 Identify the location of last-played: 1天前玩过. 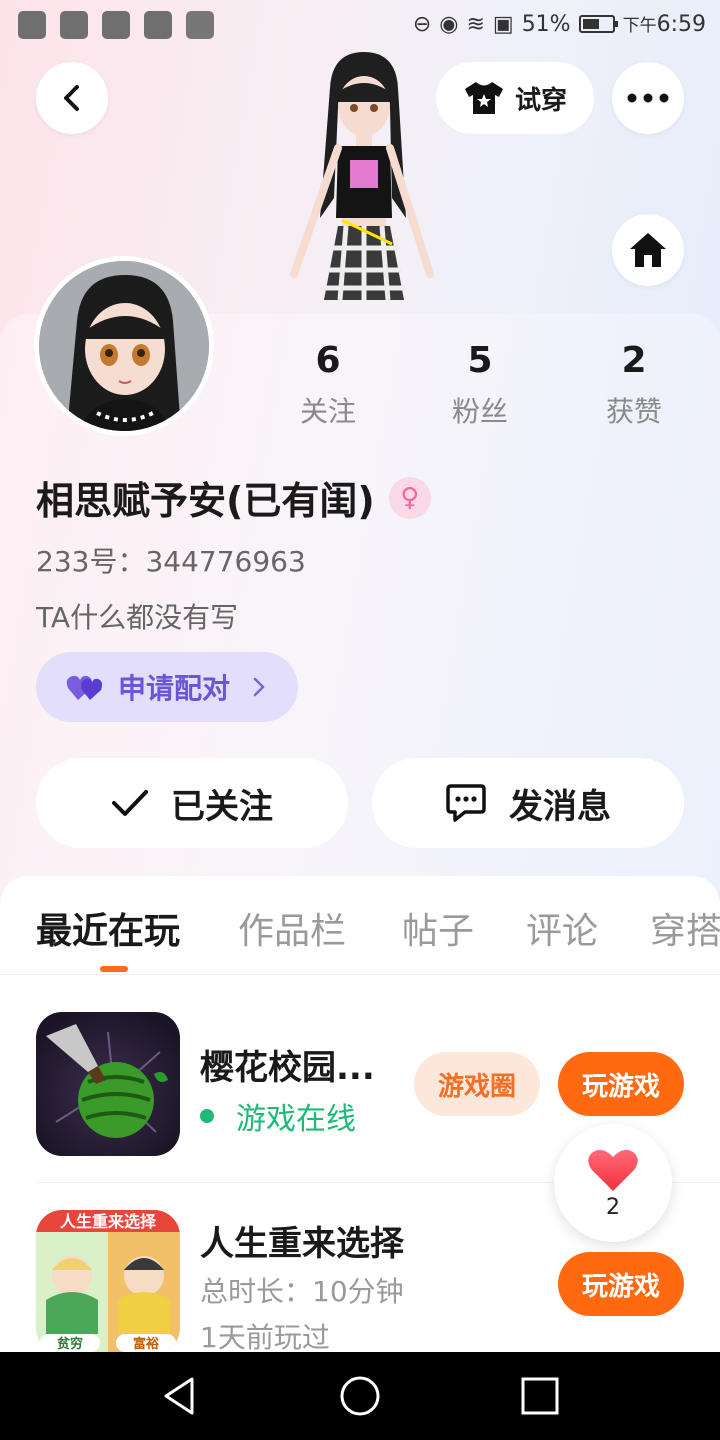
(265, 1337).